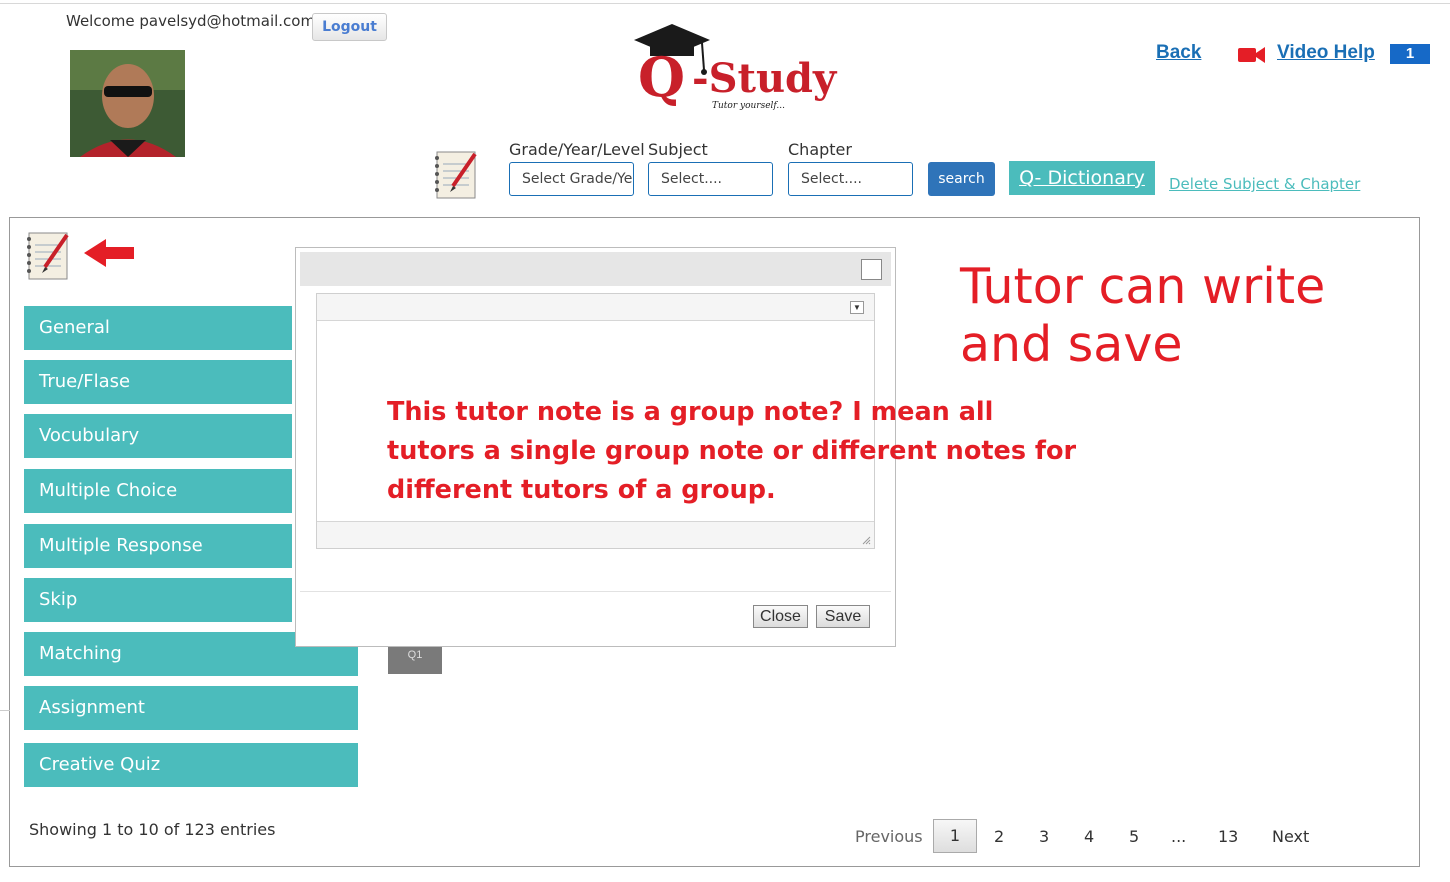  Describe the element at coordinates (843, 616) in the screenshot. I see `dialog-save-button: Save` at that location.